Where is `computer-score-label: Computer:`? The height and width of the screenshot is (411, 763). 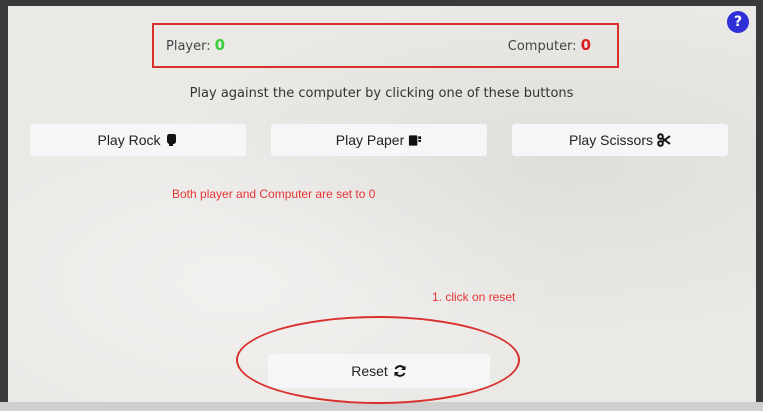 computer-score-label: Computer: is located at coordinates (542, 46).